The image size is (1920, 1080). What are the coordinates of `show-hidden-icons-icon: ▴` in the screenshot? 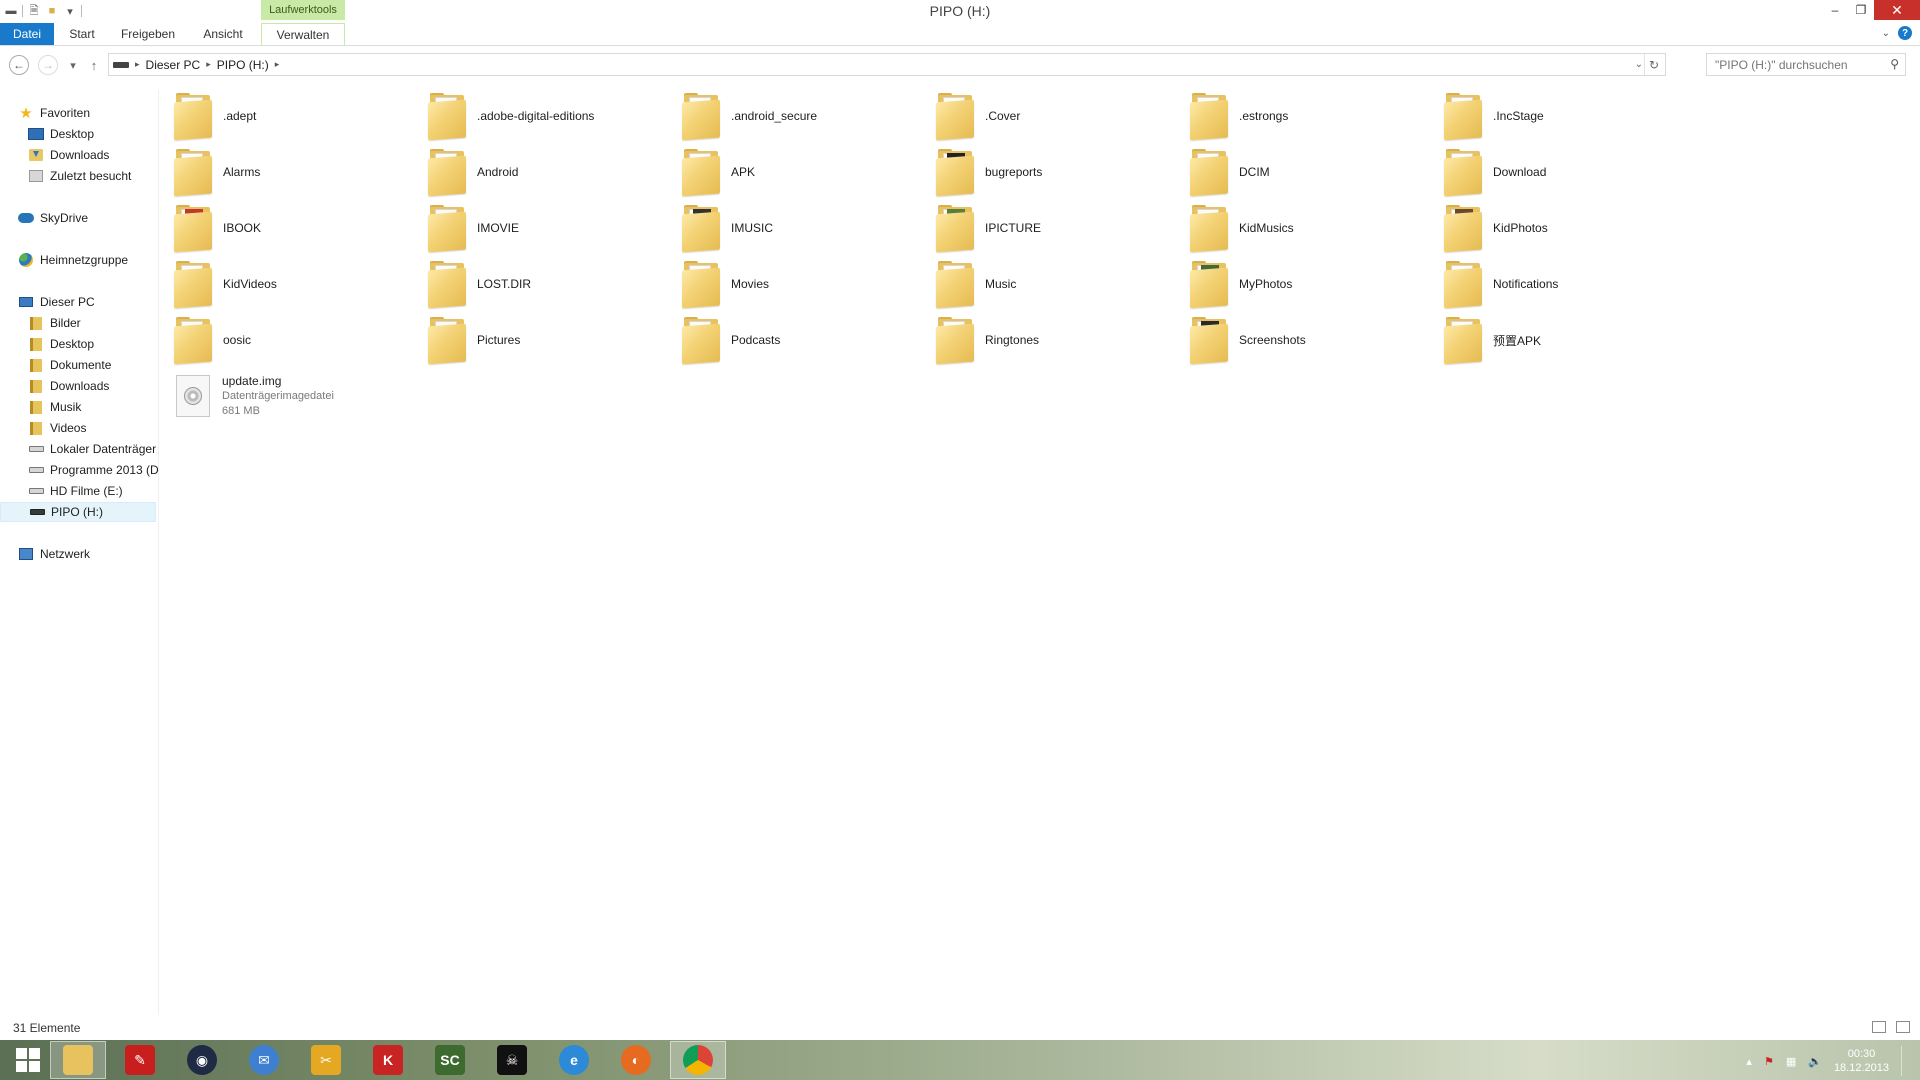 It's located at (1749, 1061).